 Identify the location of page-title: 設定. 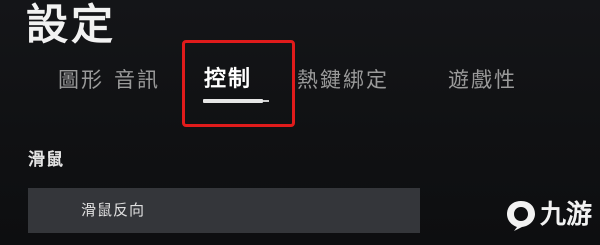
(71, 24).